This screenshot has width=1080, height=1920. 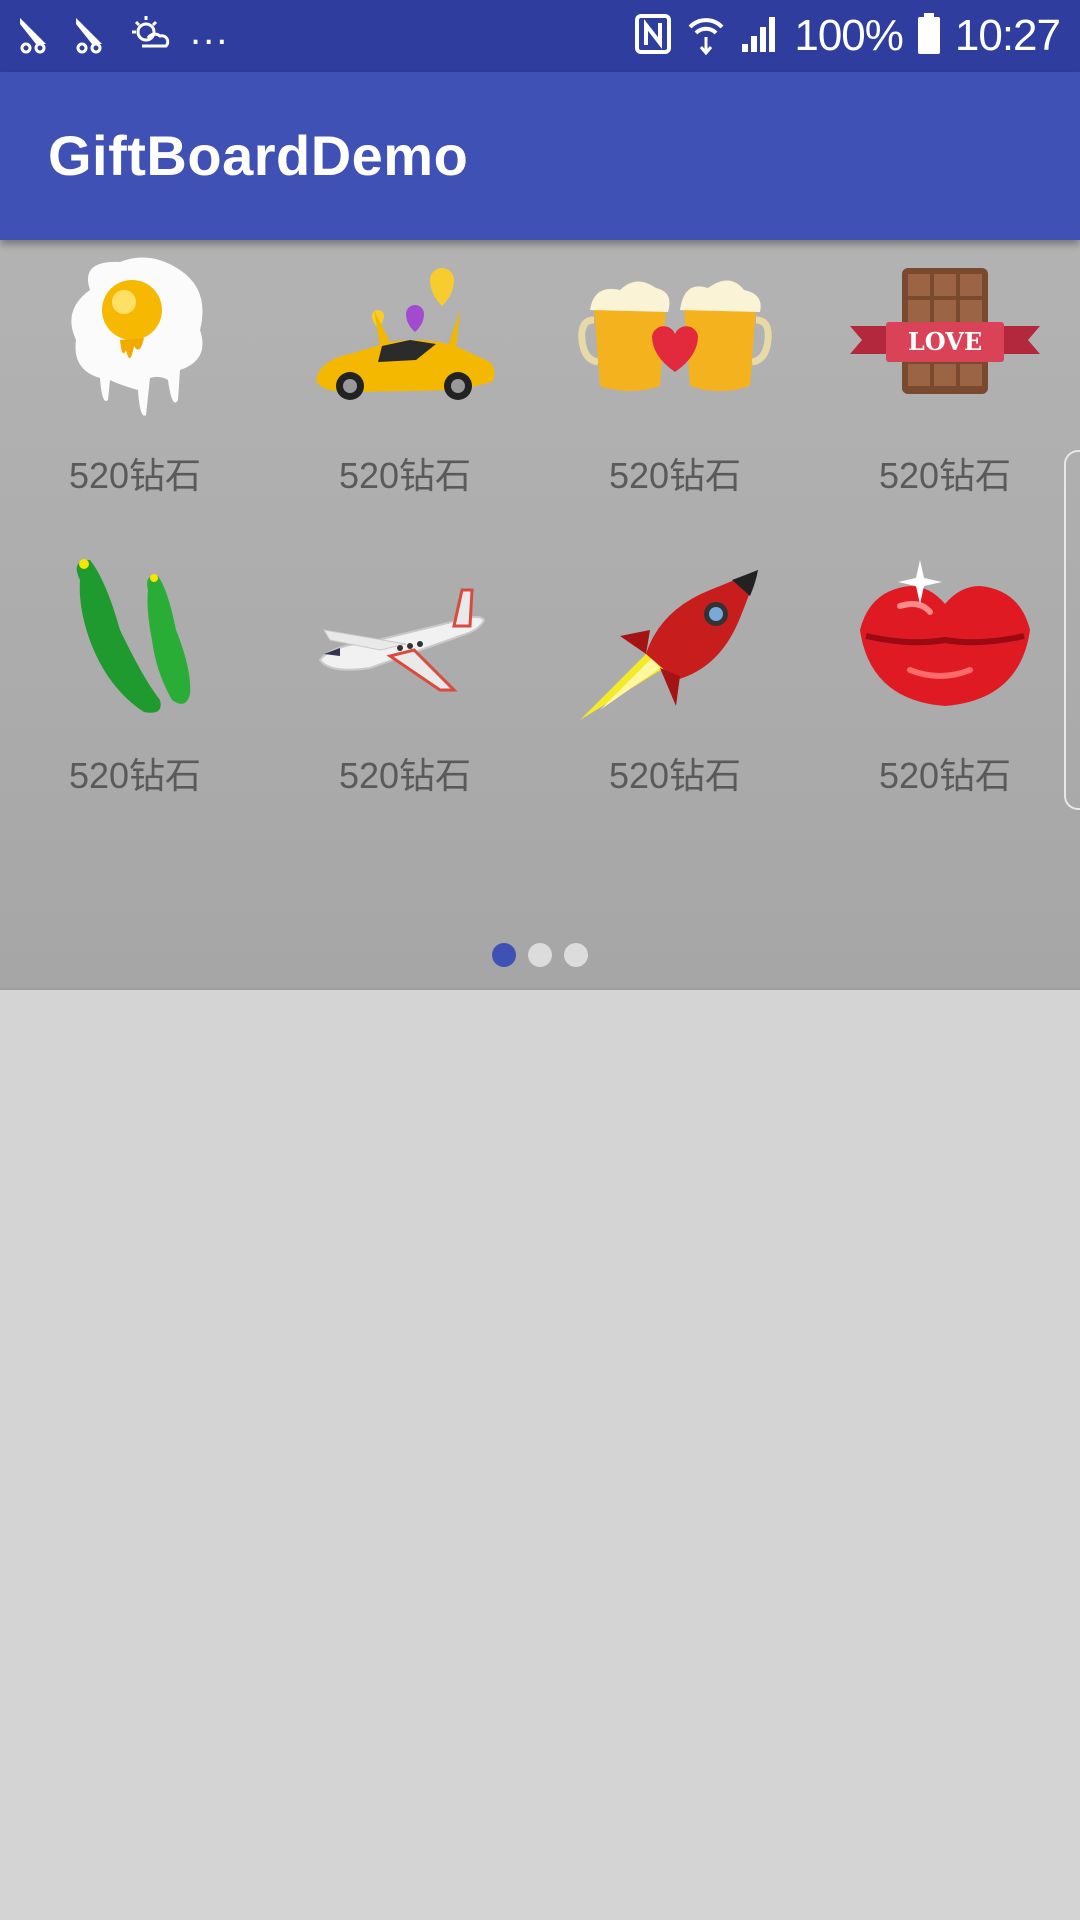 I want to click on page-indicator, so click(x=540, y=955).